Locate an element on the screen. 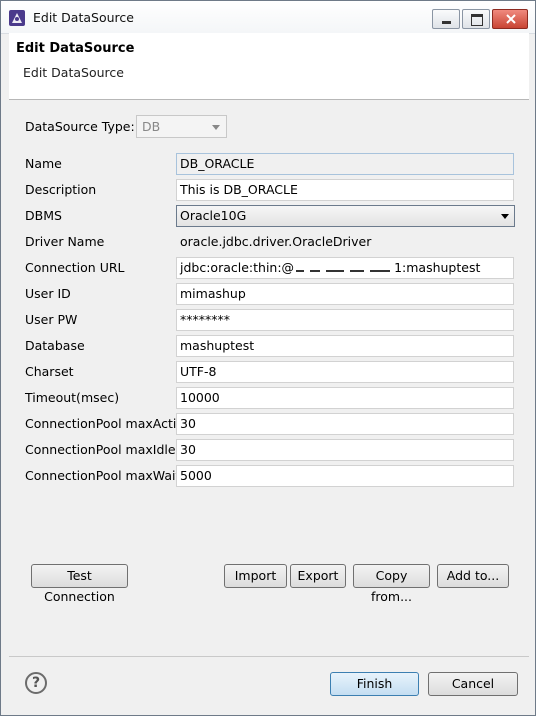 The width and height of the screenshot is (538, 718). app-icon is located at coordinates (17, 18).